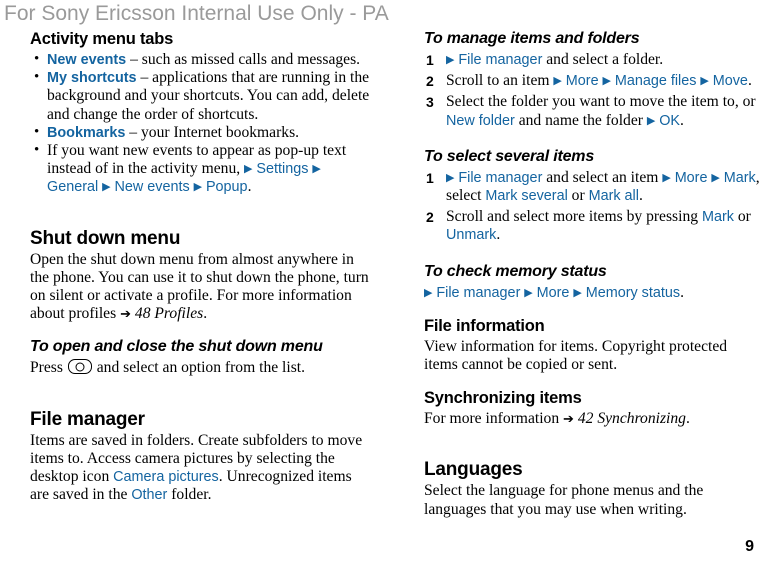  I want to click on text: – your Internet bookmarks., so click(212, 132).